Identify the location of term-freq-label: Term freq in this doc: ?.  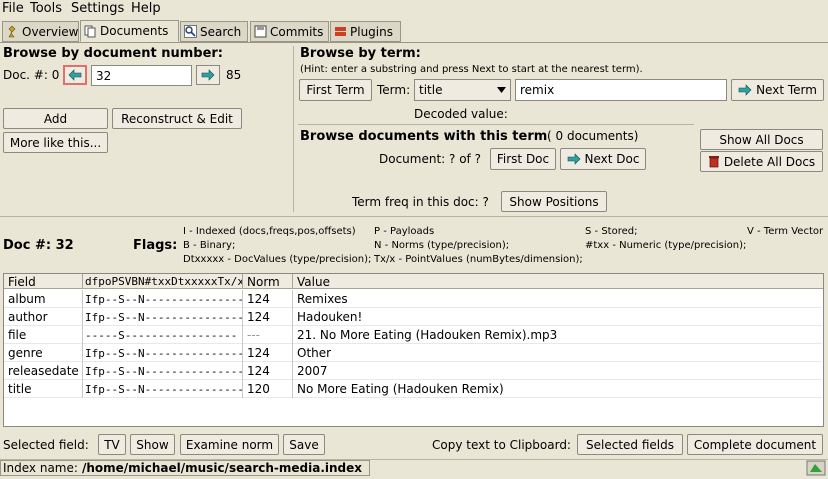
(420, 202).